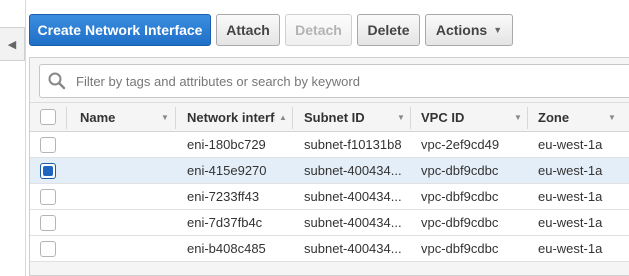  I want to click on column-header-network-interface: Network interfa, so click(226, 117).